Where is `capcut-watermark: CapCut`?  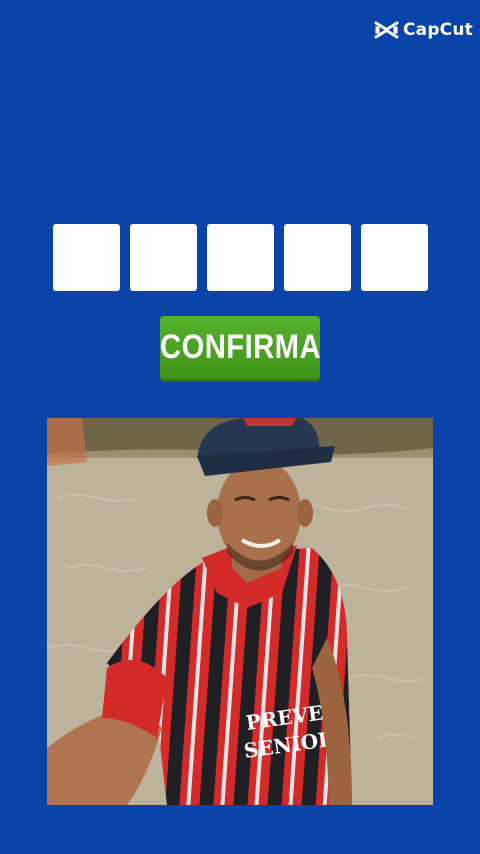 capcut-watermark: CapCut is located at coordinates (423, 30).